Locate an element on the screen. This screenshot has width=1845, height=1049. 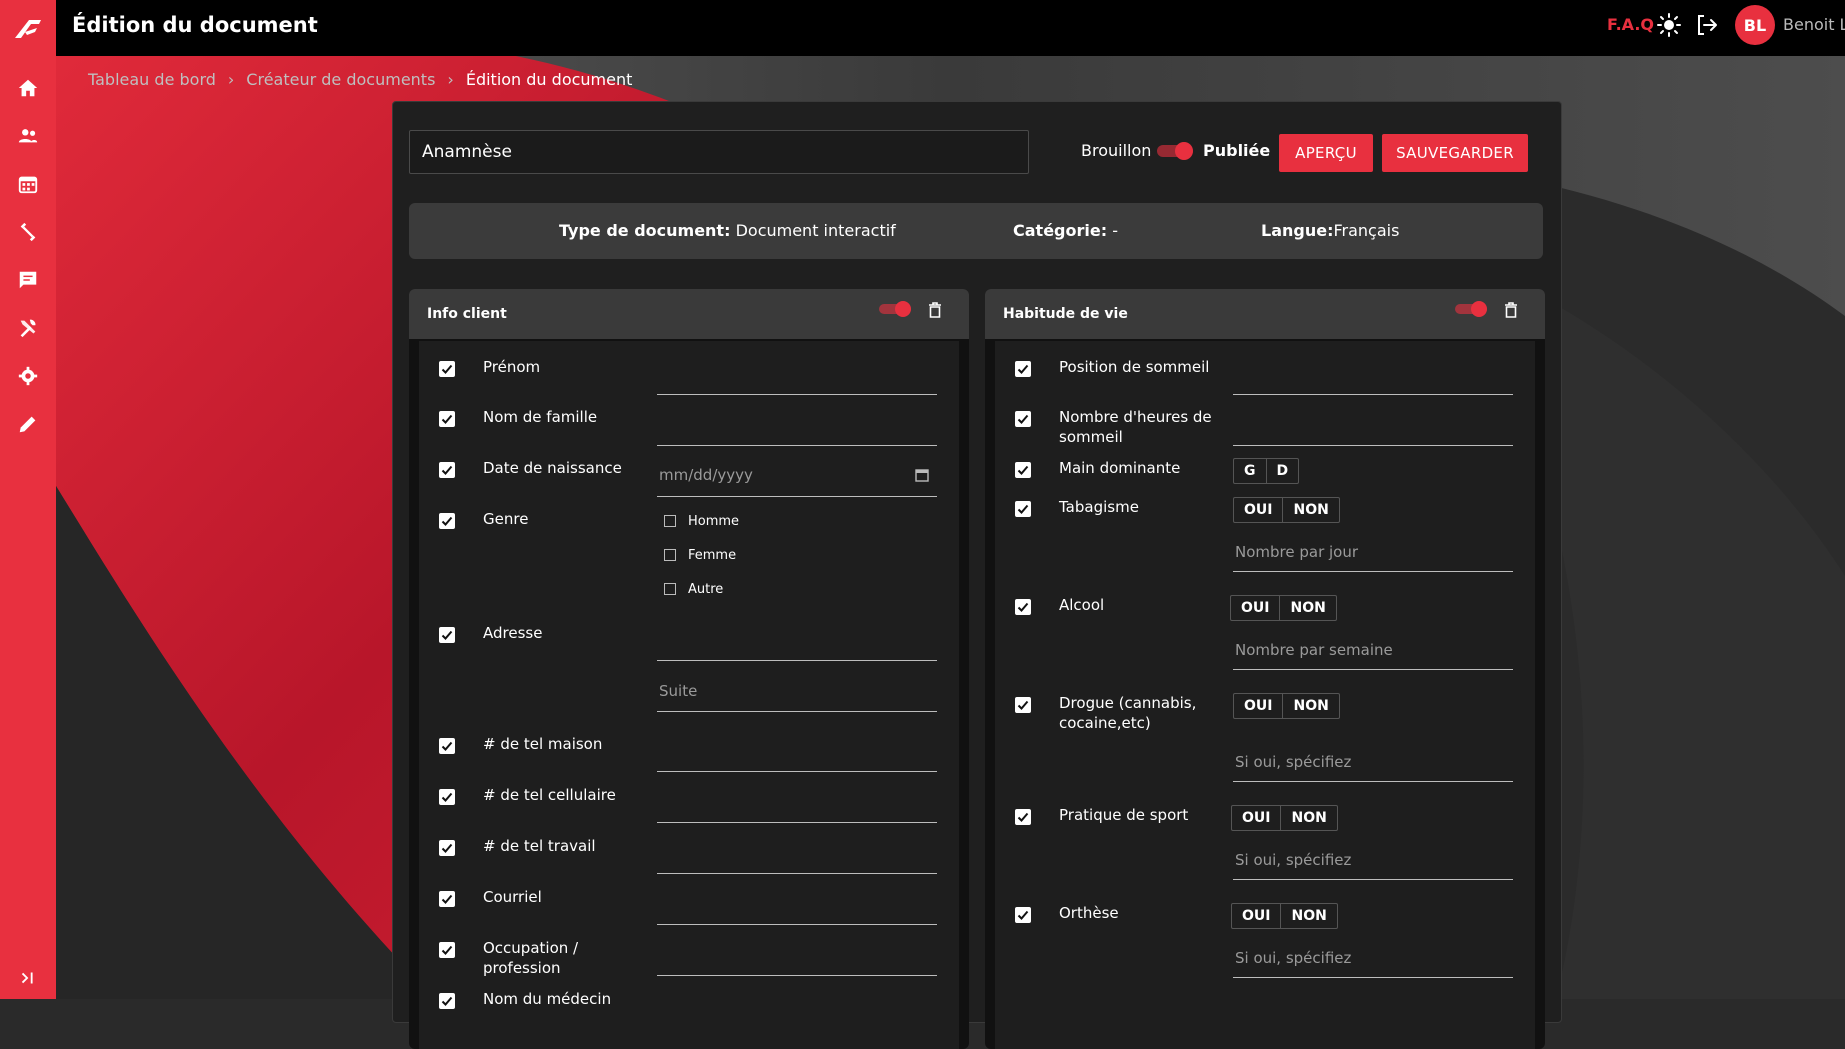
breadcrumb-dashboard: Tableau de bord is located at coordinates (152, 79).